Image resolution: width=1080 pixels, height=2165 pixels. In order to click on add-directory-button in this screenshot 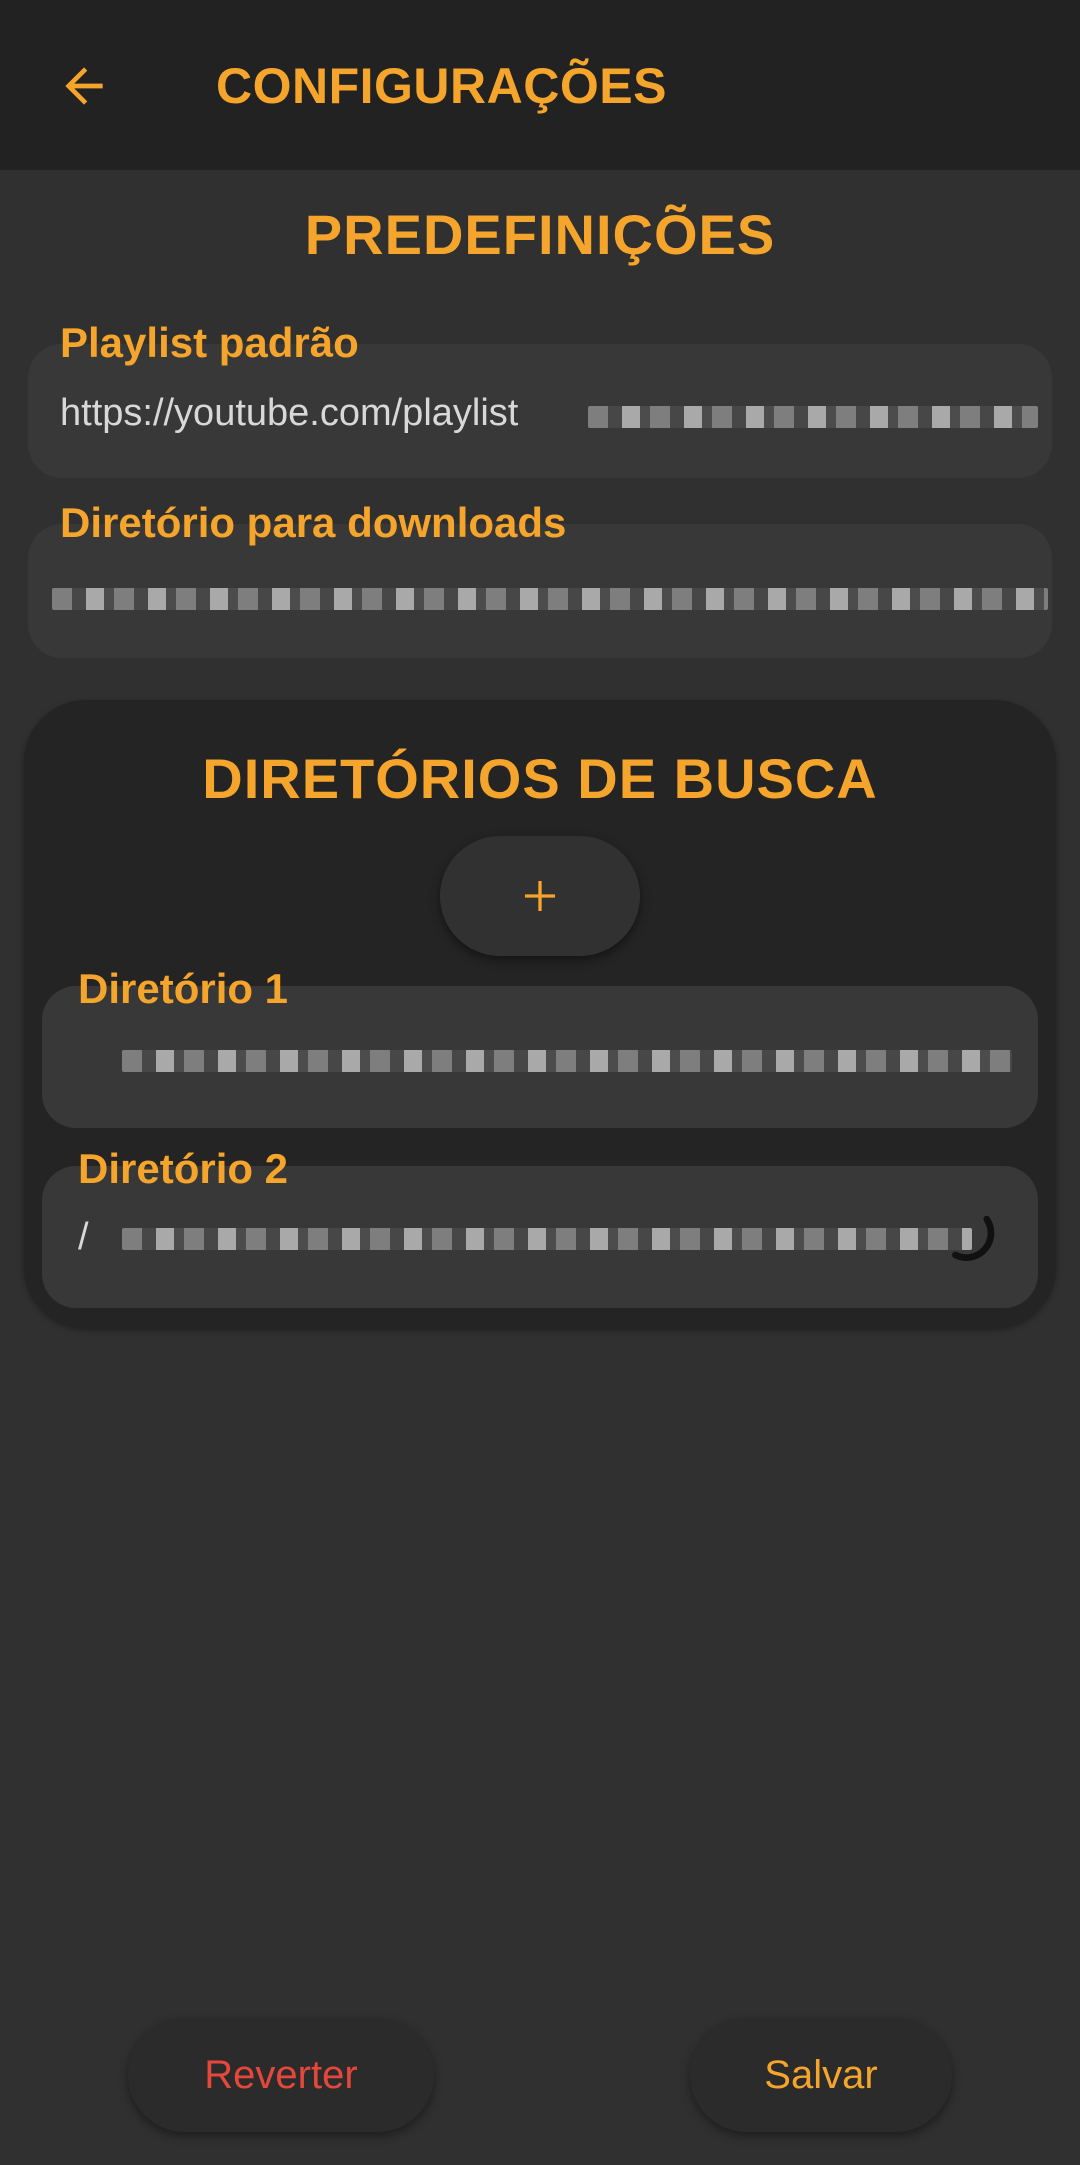, I will do `click(540, 896)`.